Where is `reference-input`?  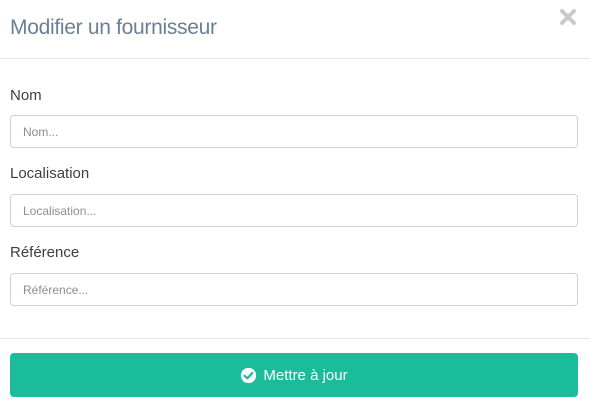
reference-input is located at coordinates (294, 289).